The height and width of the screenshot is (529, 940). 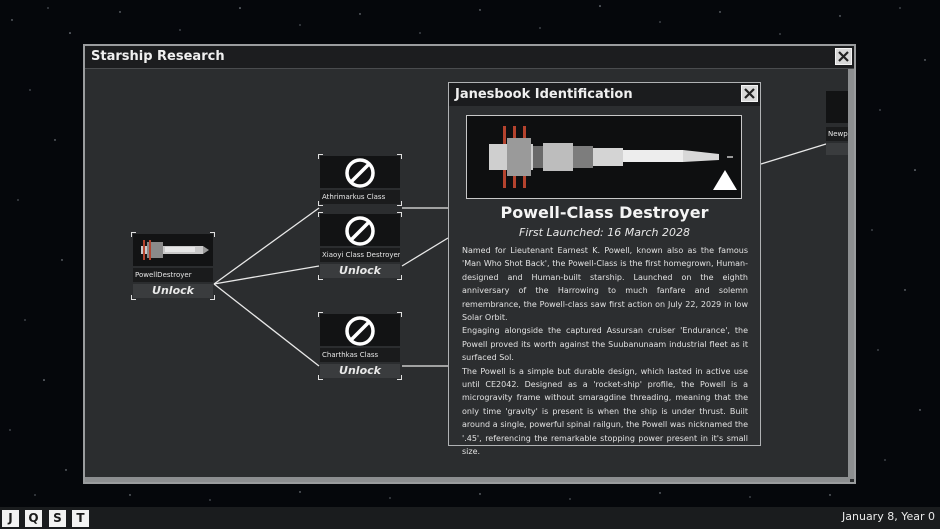 I want to click on popup-title: Janesbook Identification, so click(x=544, y=94).